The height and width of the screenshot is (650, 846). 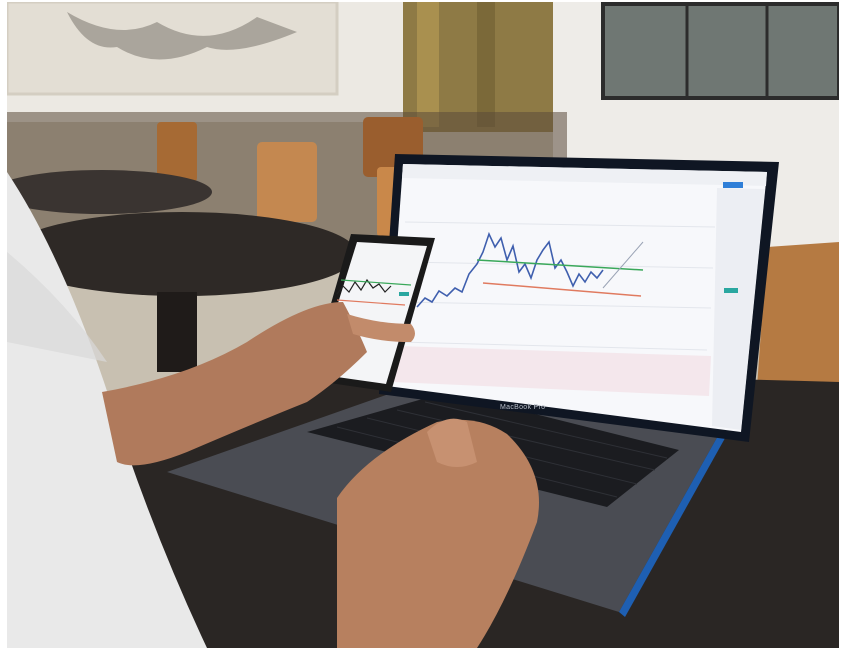 I want to click on laptop-brand-label: MacBook Pro, so click(x=523, y=407).